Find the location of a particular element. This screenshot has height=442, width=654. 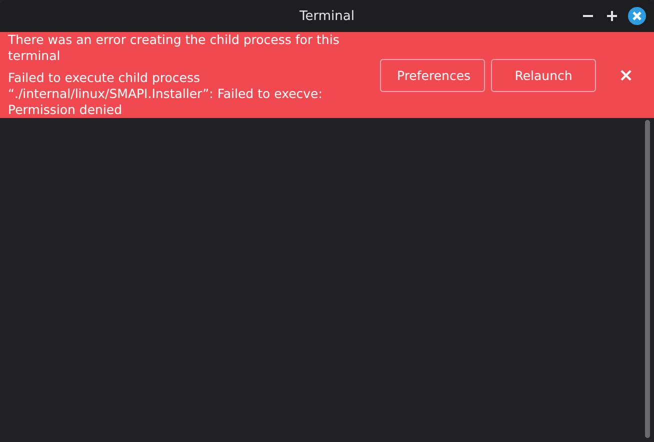

dismiss-button: × is located at coordinates (626, 75).